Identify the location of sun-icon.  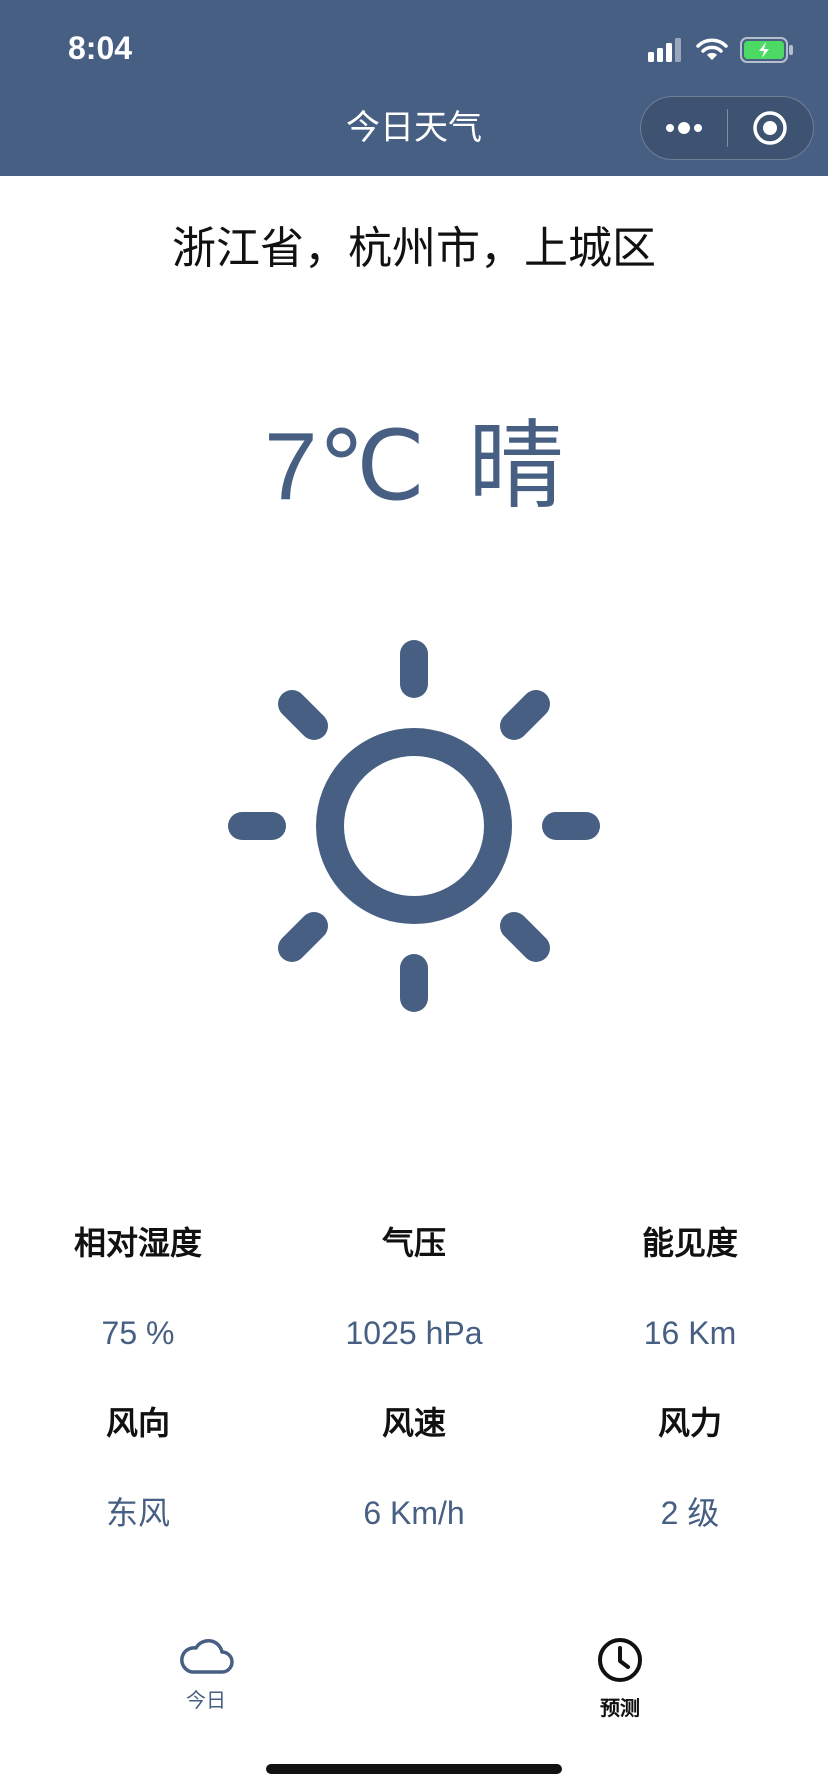
(414, 826).